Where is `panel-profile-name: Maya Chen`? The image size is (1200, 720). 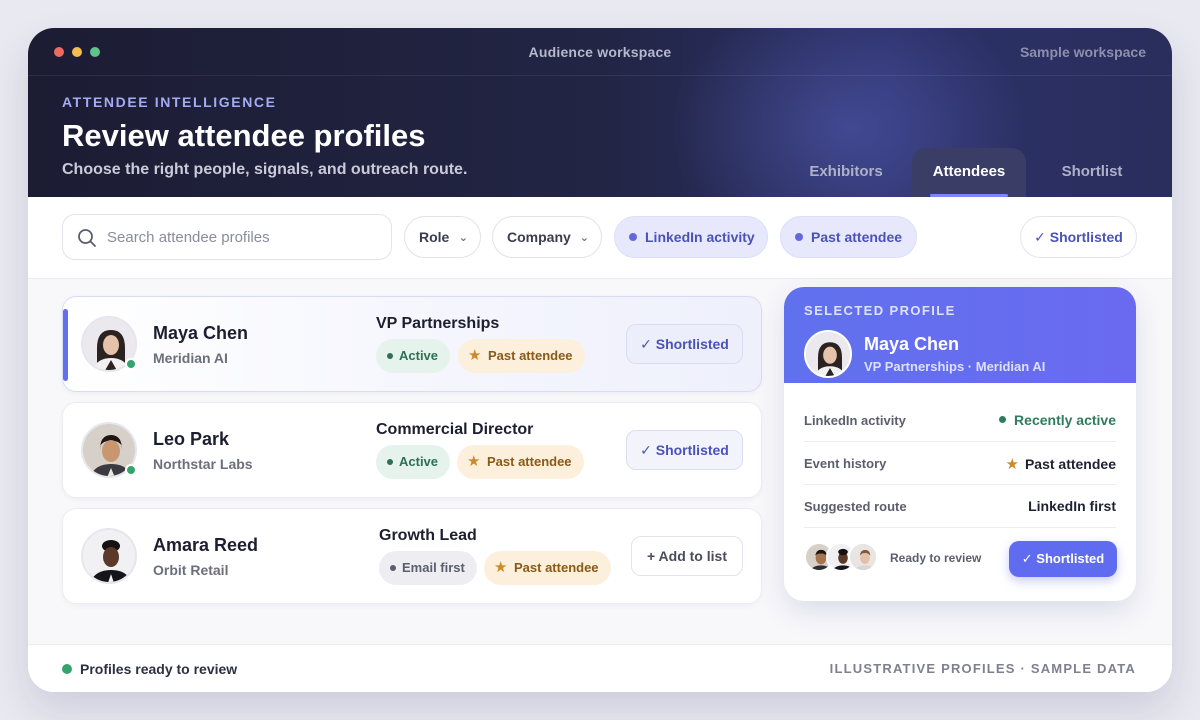 panel-profile-name: Maya Chen is located at coordinates (912, 344).